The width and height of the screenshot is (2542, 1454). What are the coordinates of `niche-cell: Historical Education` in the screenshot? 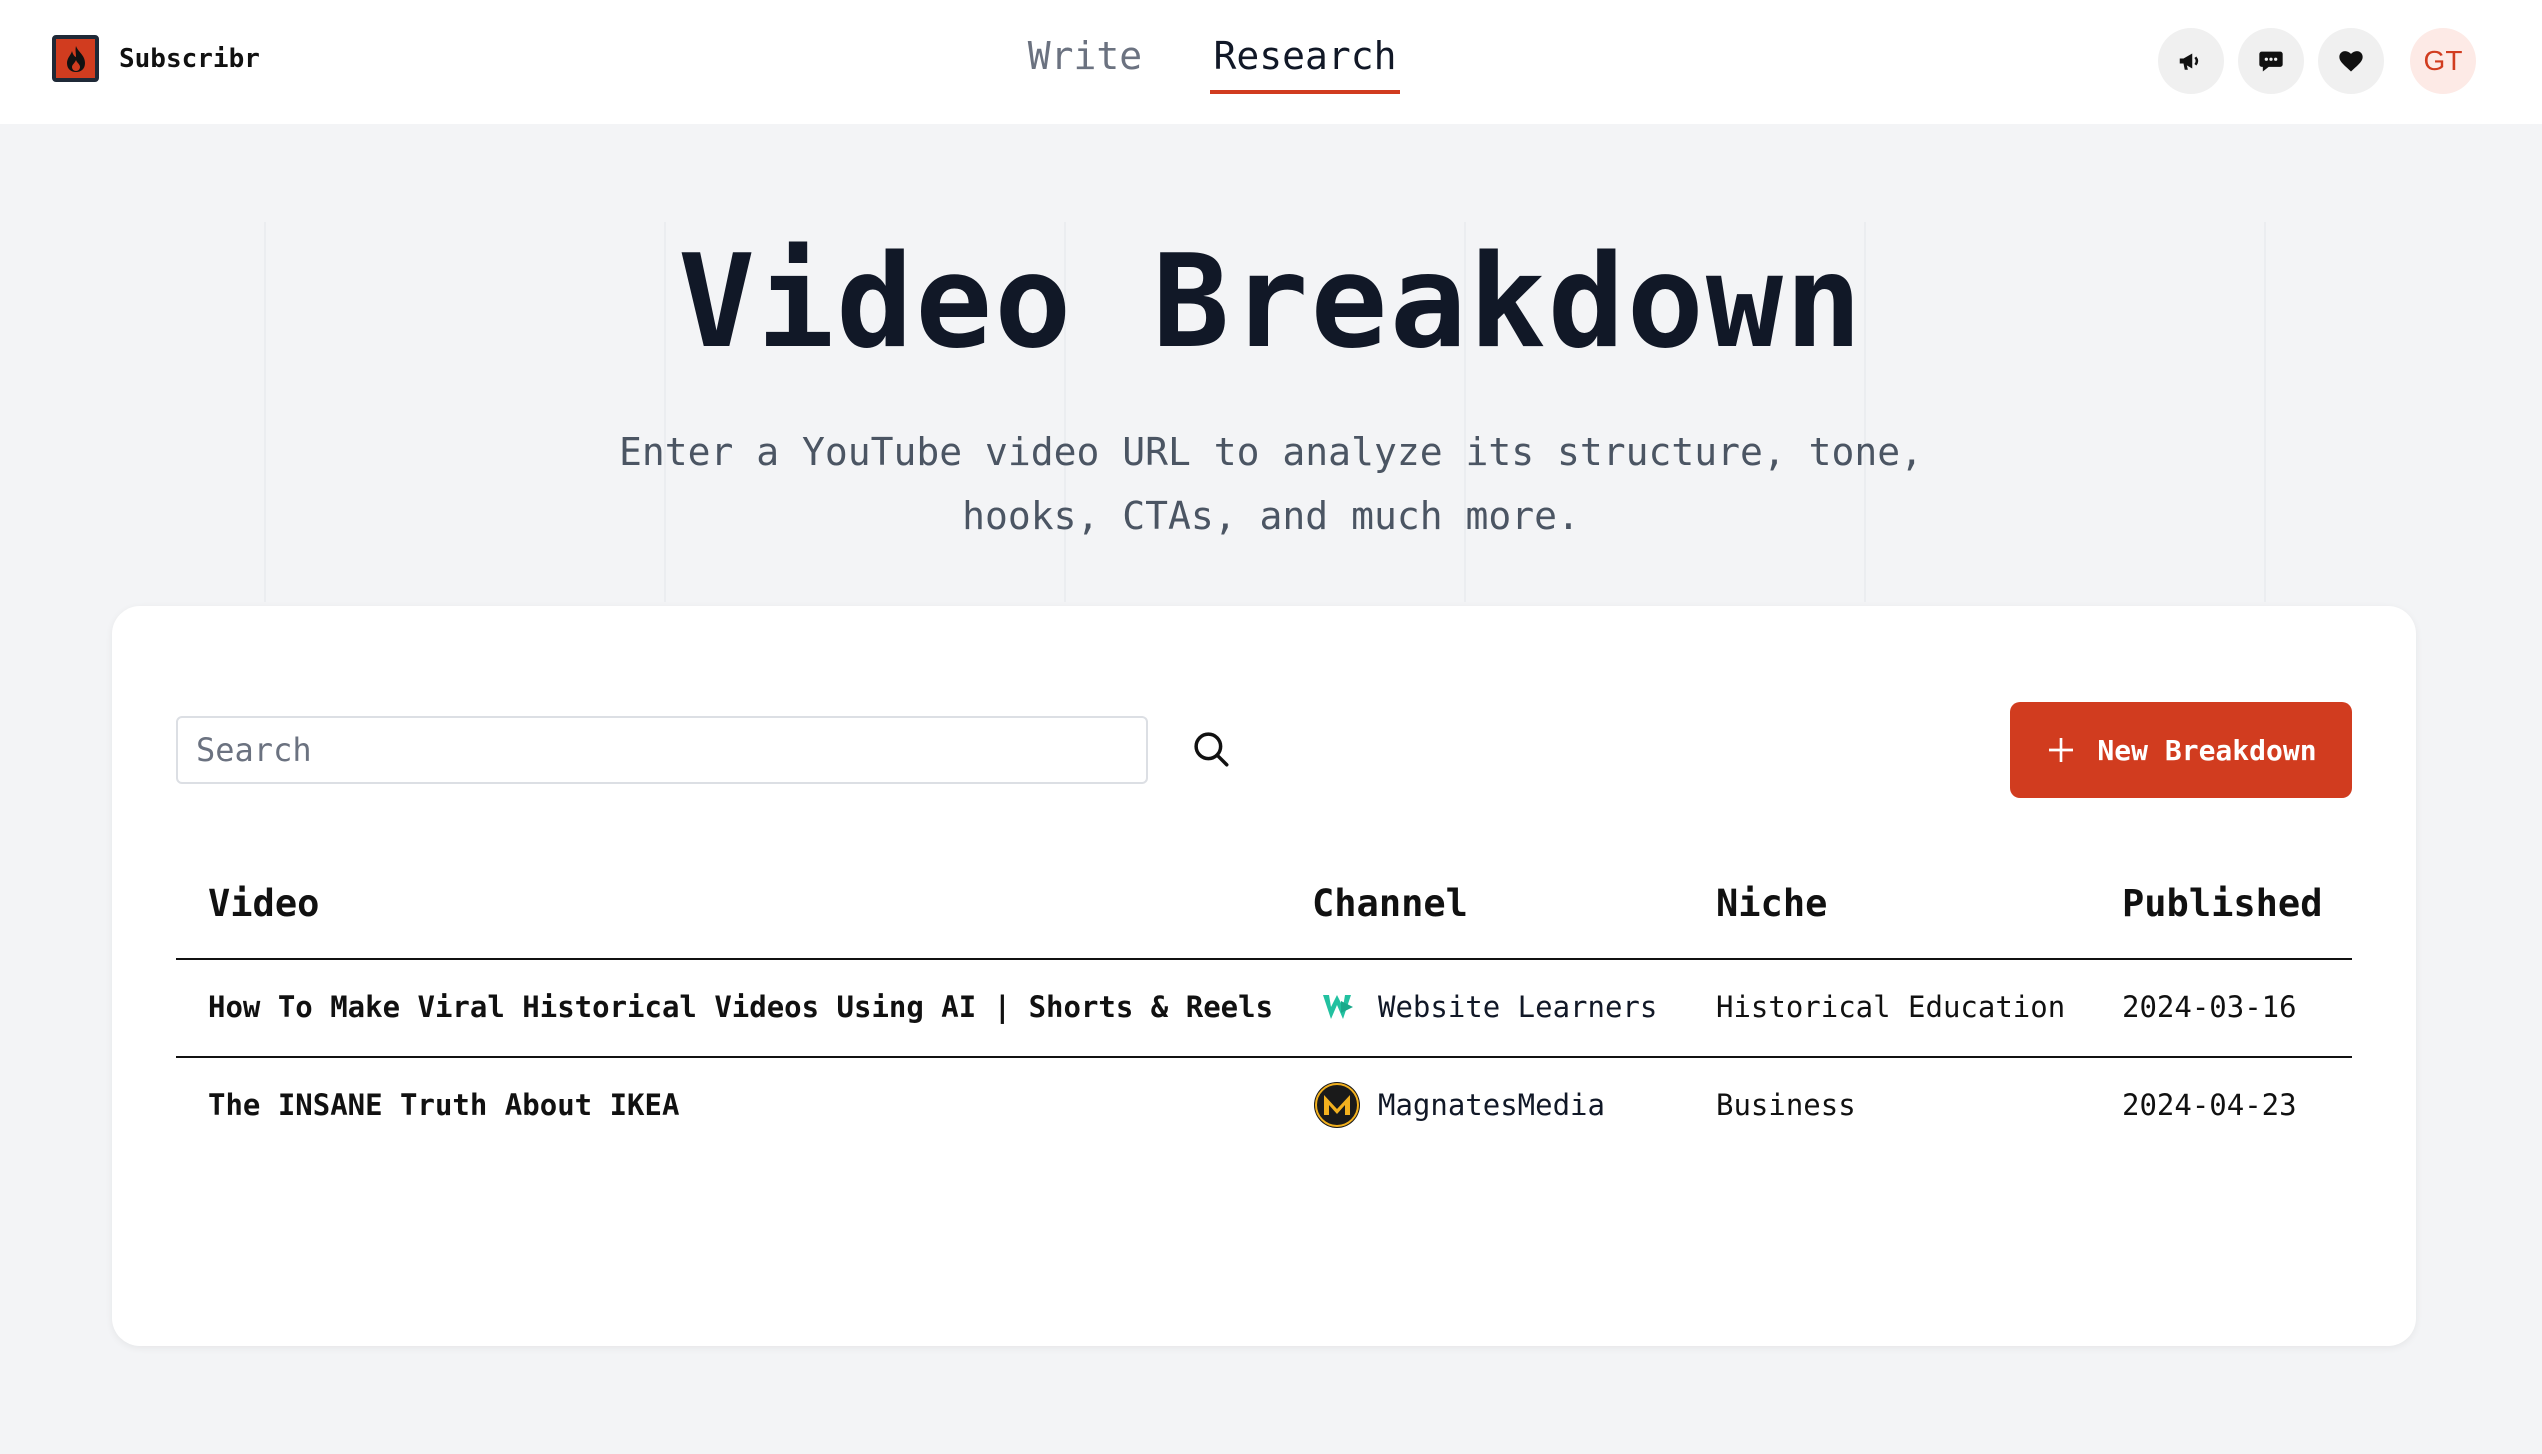 It's located at (1891, 1007).